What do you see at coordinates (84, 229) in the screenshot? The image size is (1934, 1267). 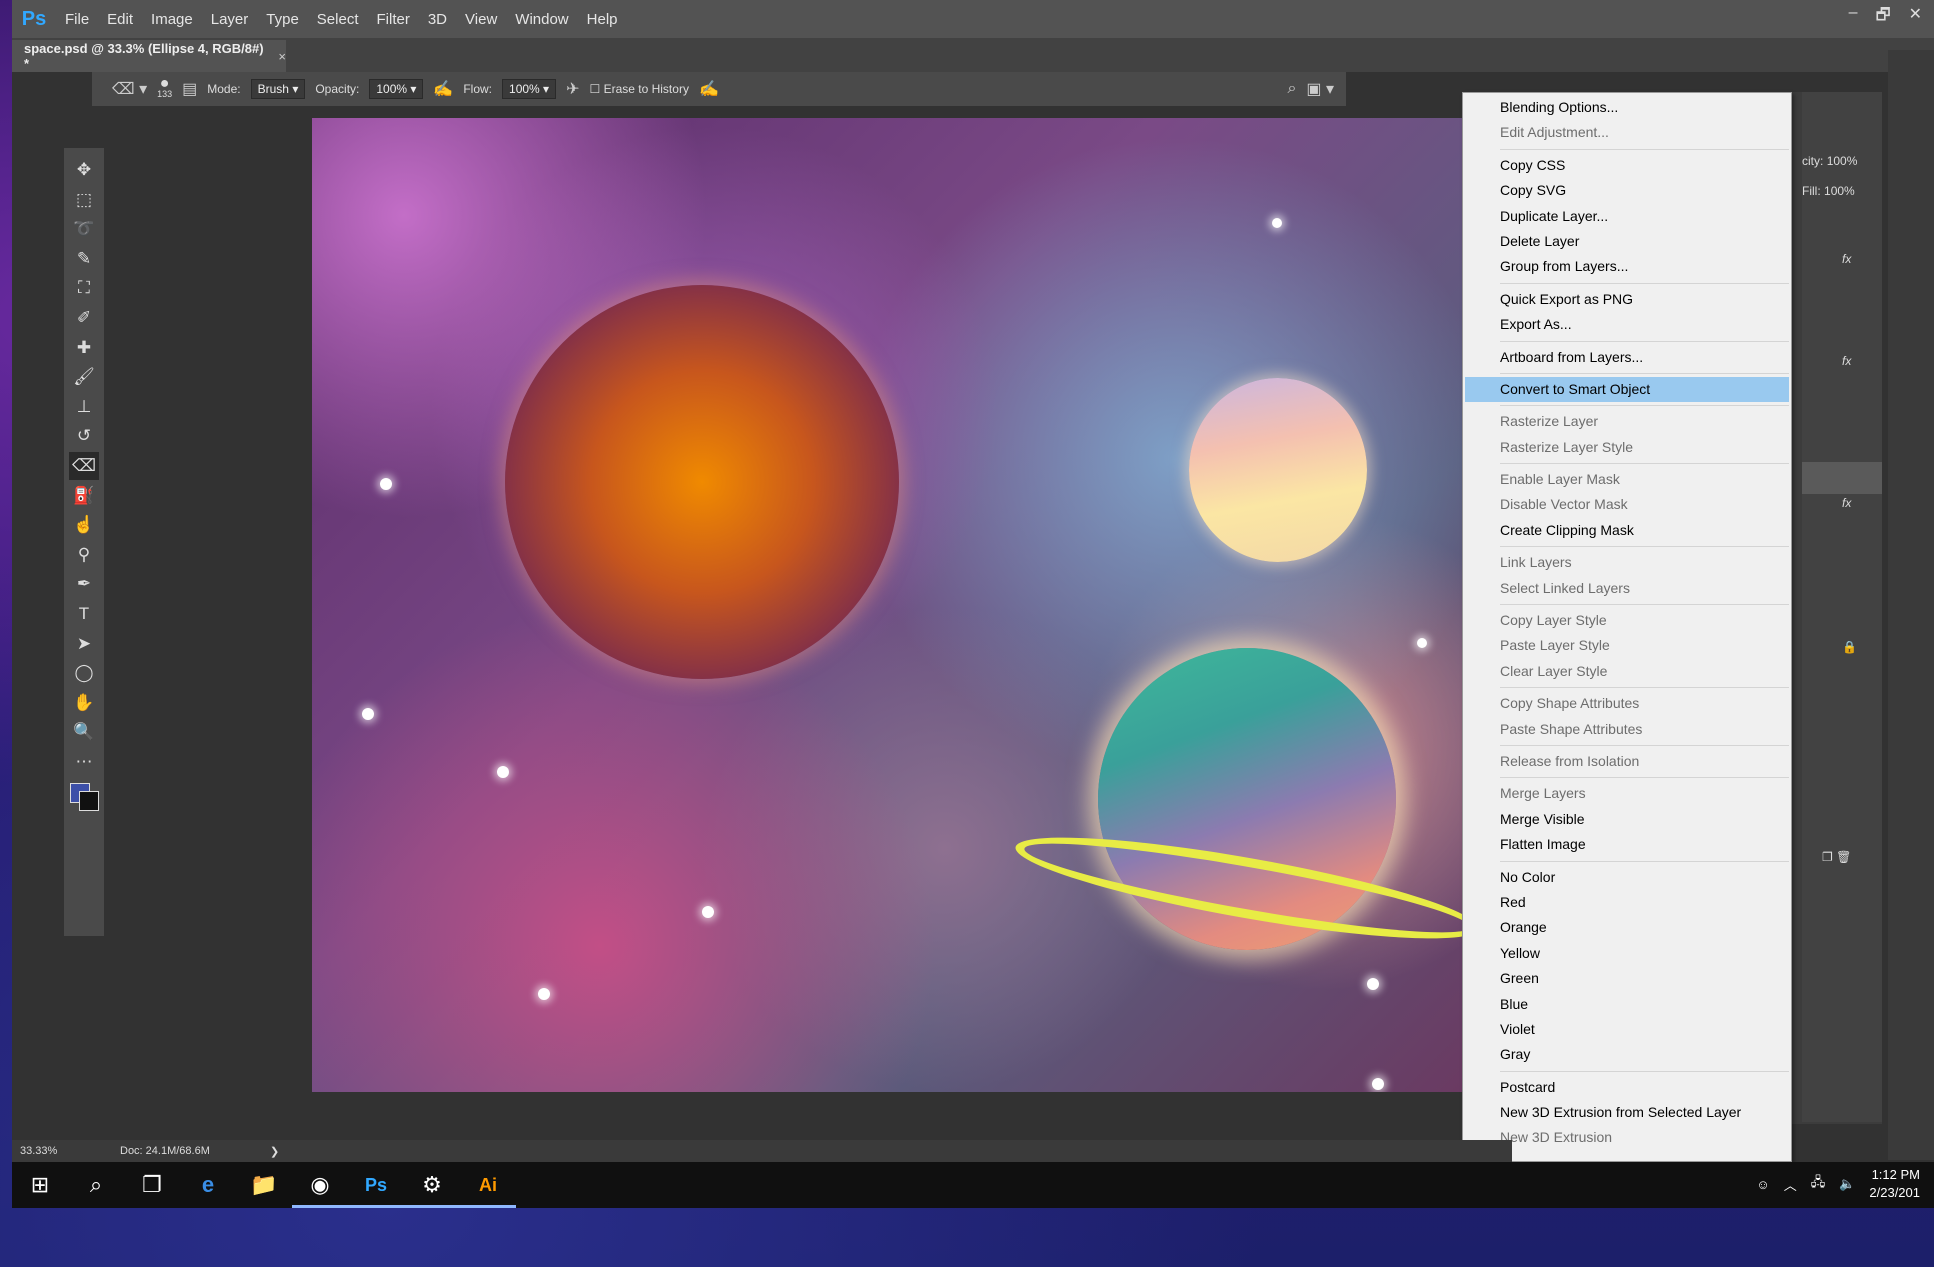 I see `lasso-tool-icon: ➰` at bounding box center [84, 229].